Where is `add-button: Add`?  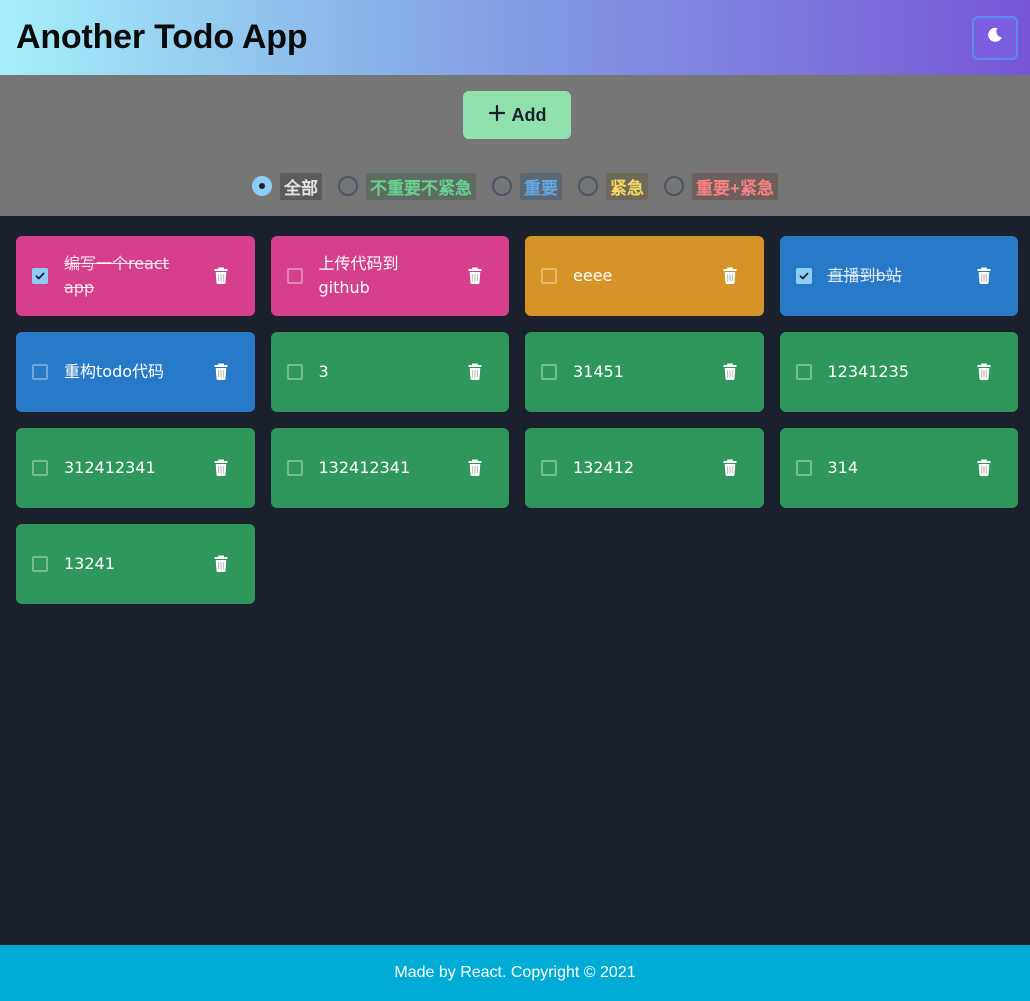 add-button: Add is located at coordinates (517, 115).